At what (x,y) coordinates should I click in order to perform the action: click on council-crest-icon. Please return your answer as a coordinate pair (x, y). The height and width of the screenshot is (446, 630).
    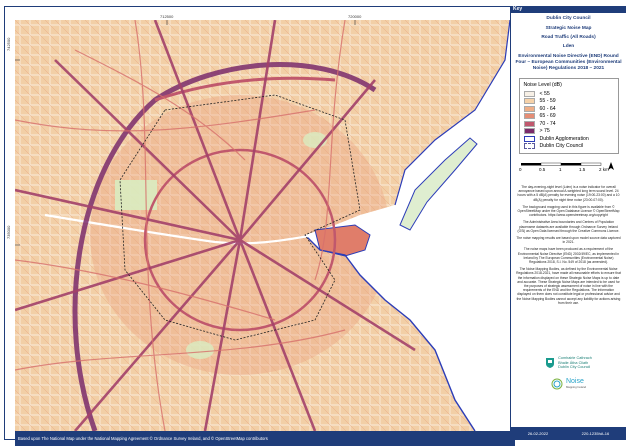
    Looking at the image, I should click on (550, 362).